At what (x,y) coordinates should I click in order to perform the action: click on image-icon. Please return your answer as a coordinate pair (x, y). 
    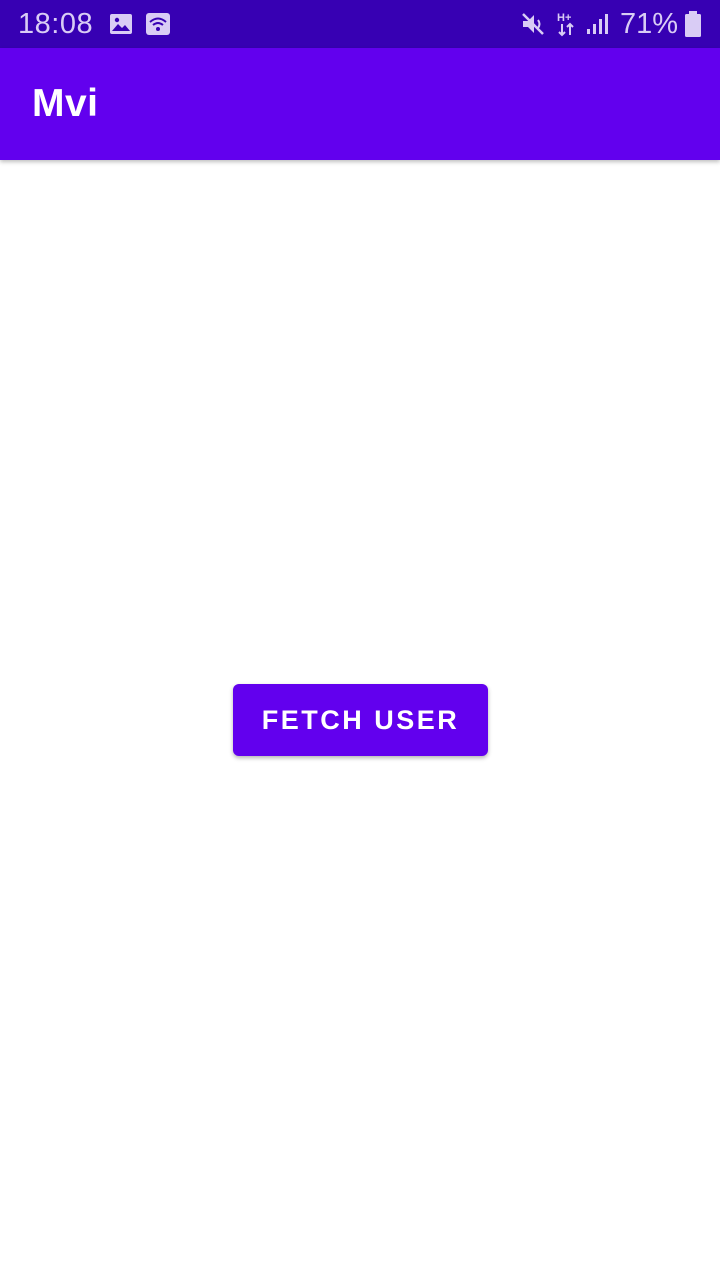
    Looking at the image, I should click on (121, 24).